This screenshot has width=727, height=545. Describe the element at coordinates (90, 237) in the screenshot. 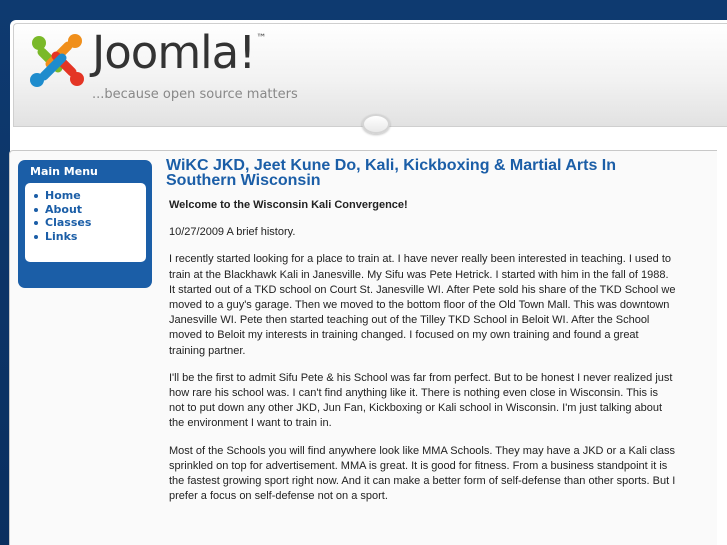

I see `menu-item-links: Links` at that location.